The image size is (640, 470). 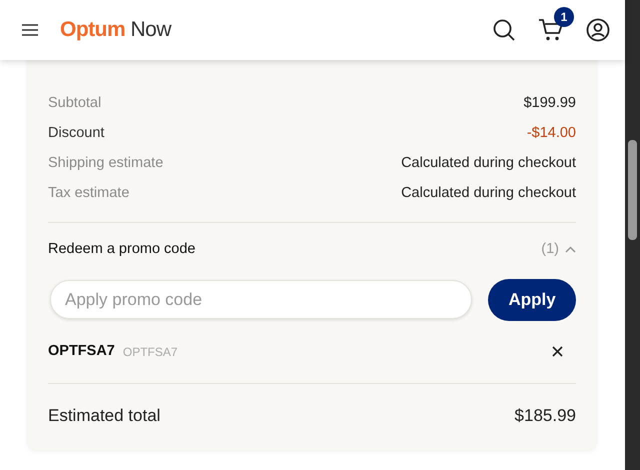 What do you see at coordinates (570, 250) in the screenshot?
I see `chevron-icon` at bounding box center [570, 250].